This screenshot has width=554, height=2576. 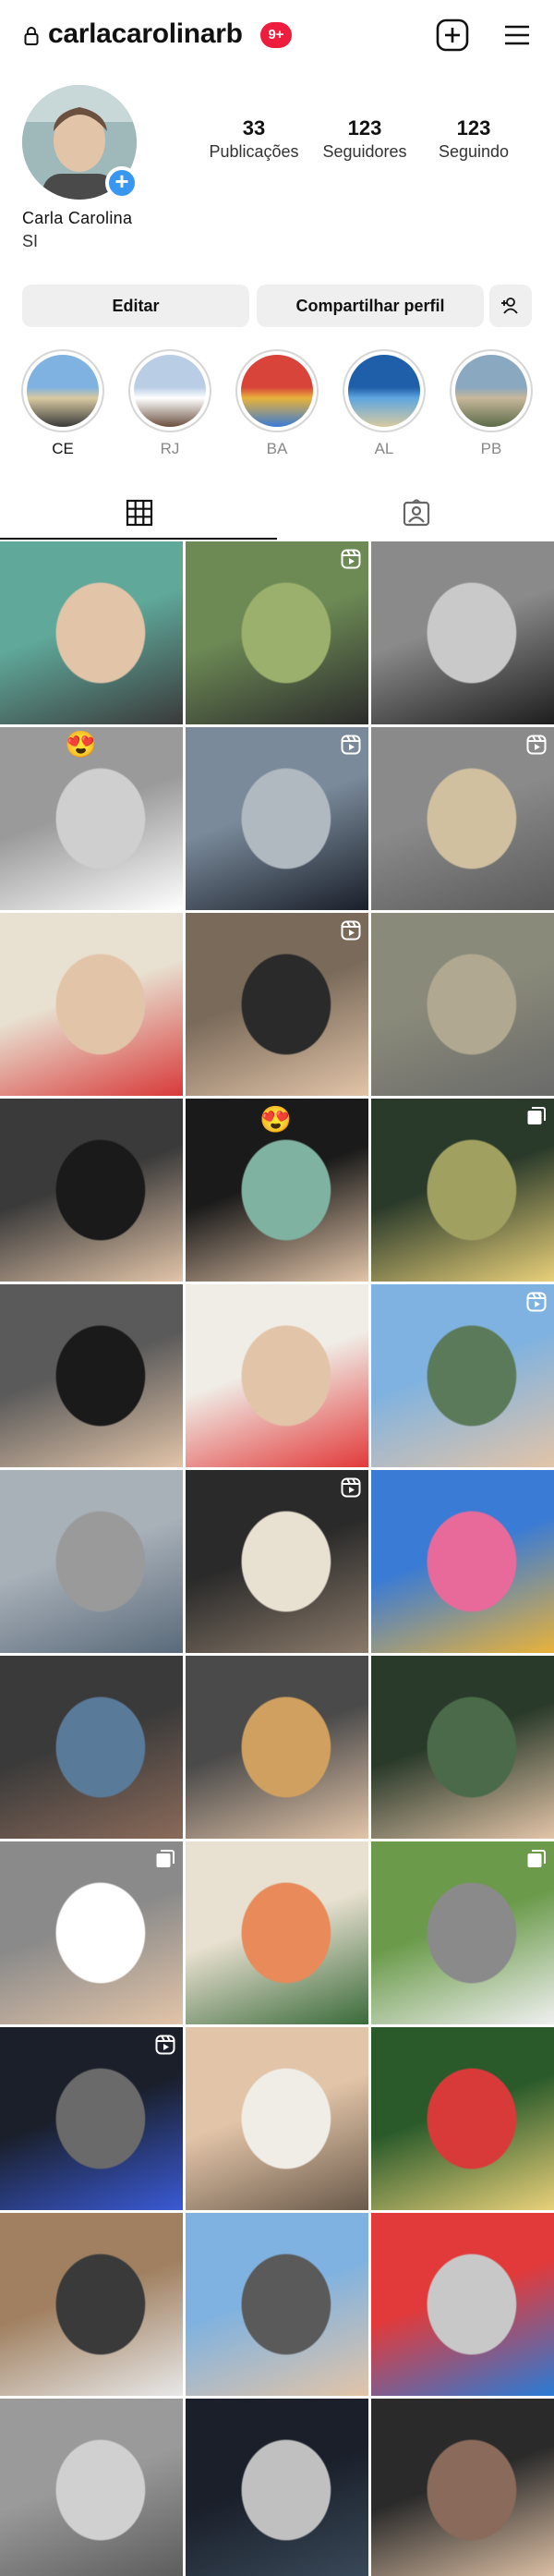 I want to click on highlight-ba: BA, so click(x=277, y=403).